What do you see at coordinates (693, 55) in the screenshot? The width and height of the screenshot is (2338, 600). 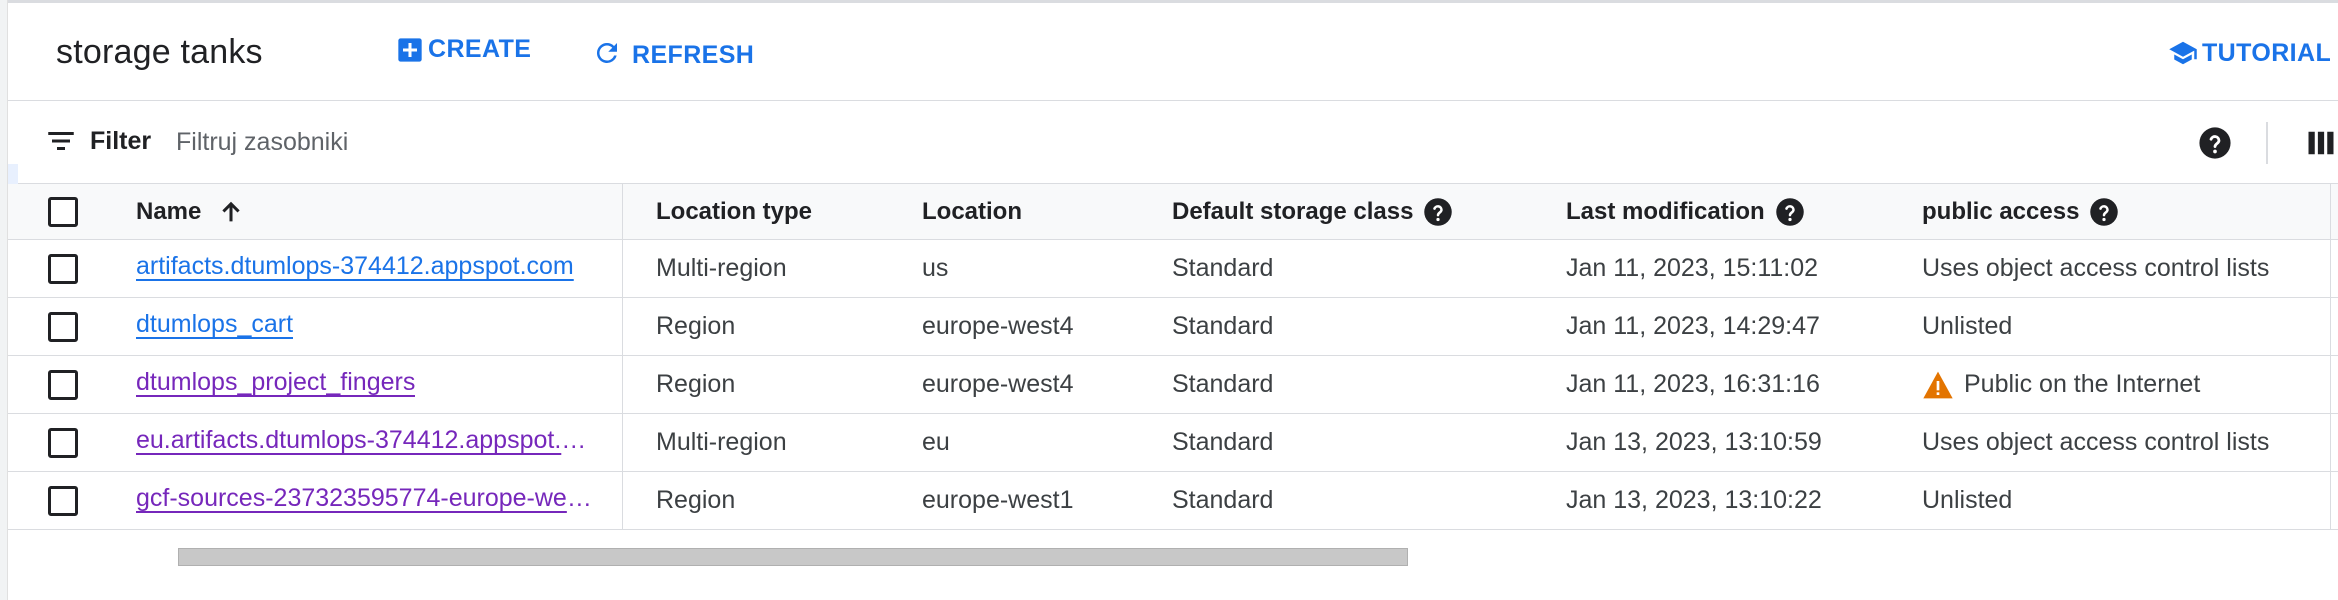 I see `refresh-button-label: REFRESH` at bounding box center [693, 55].